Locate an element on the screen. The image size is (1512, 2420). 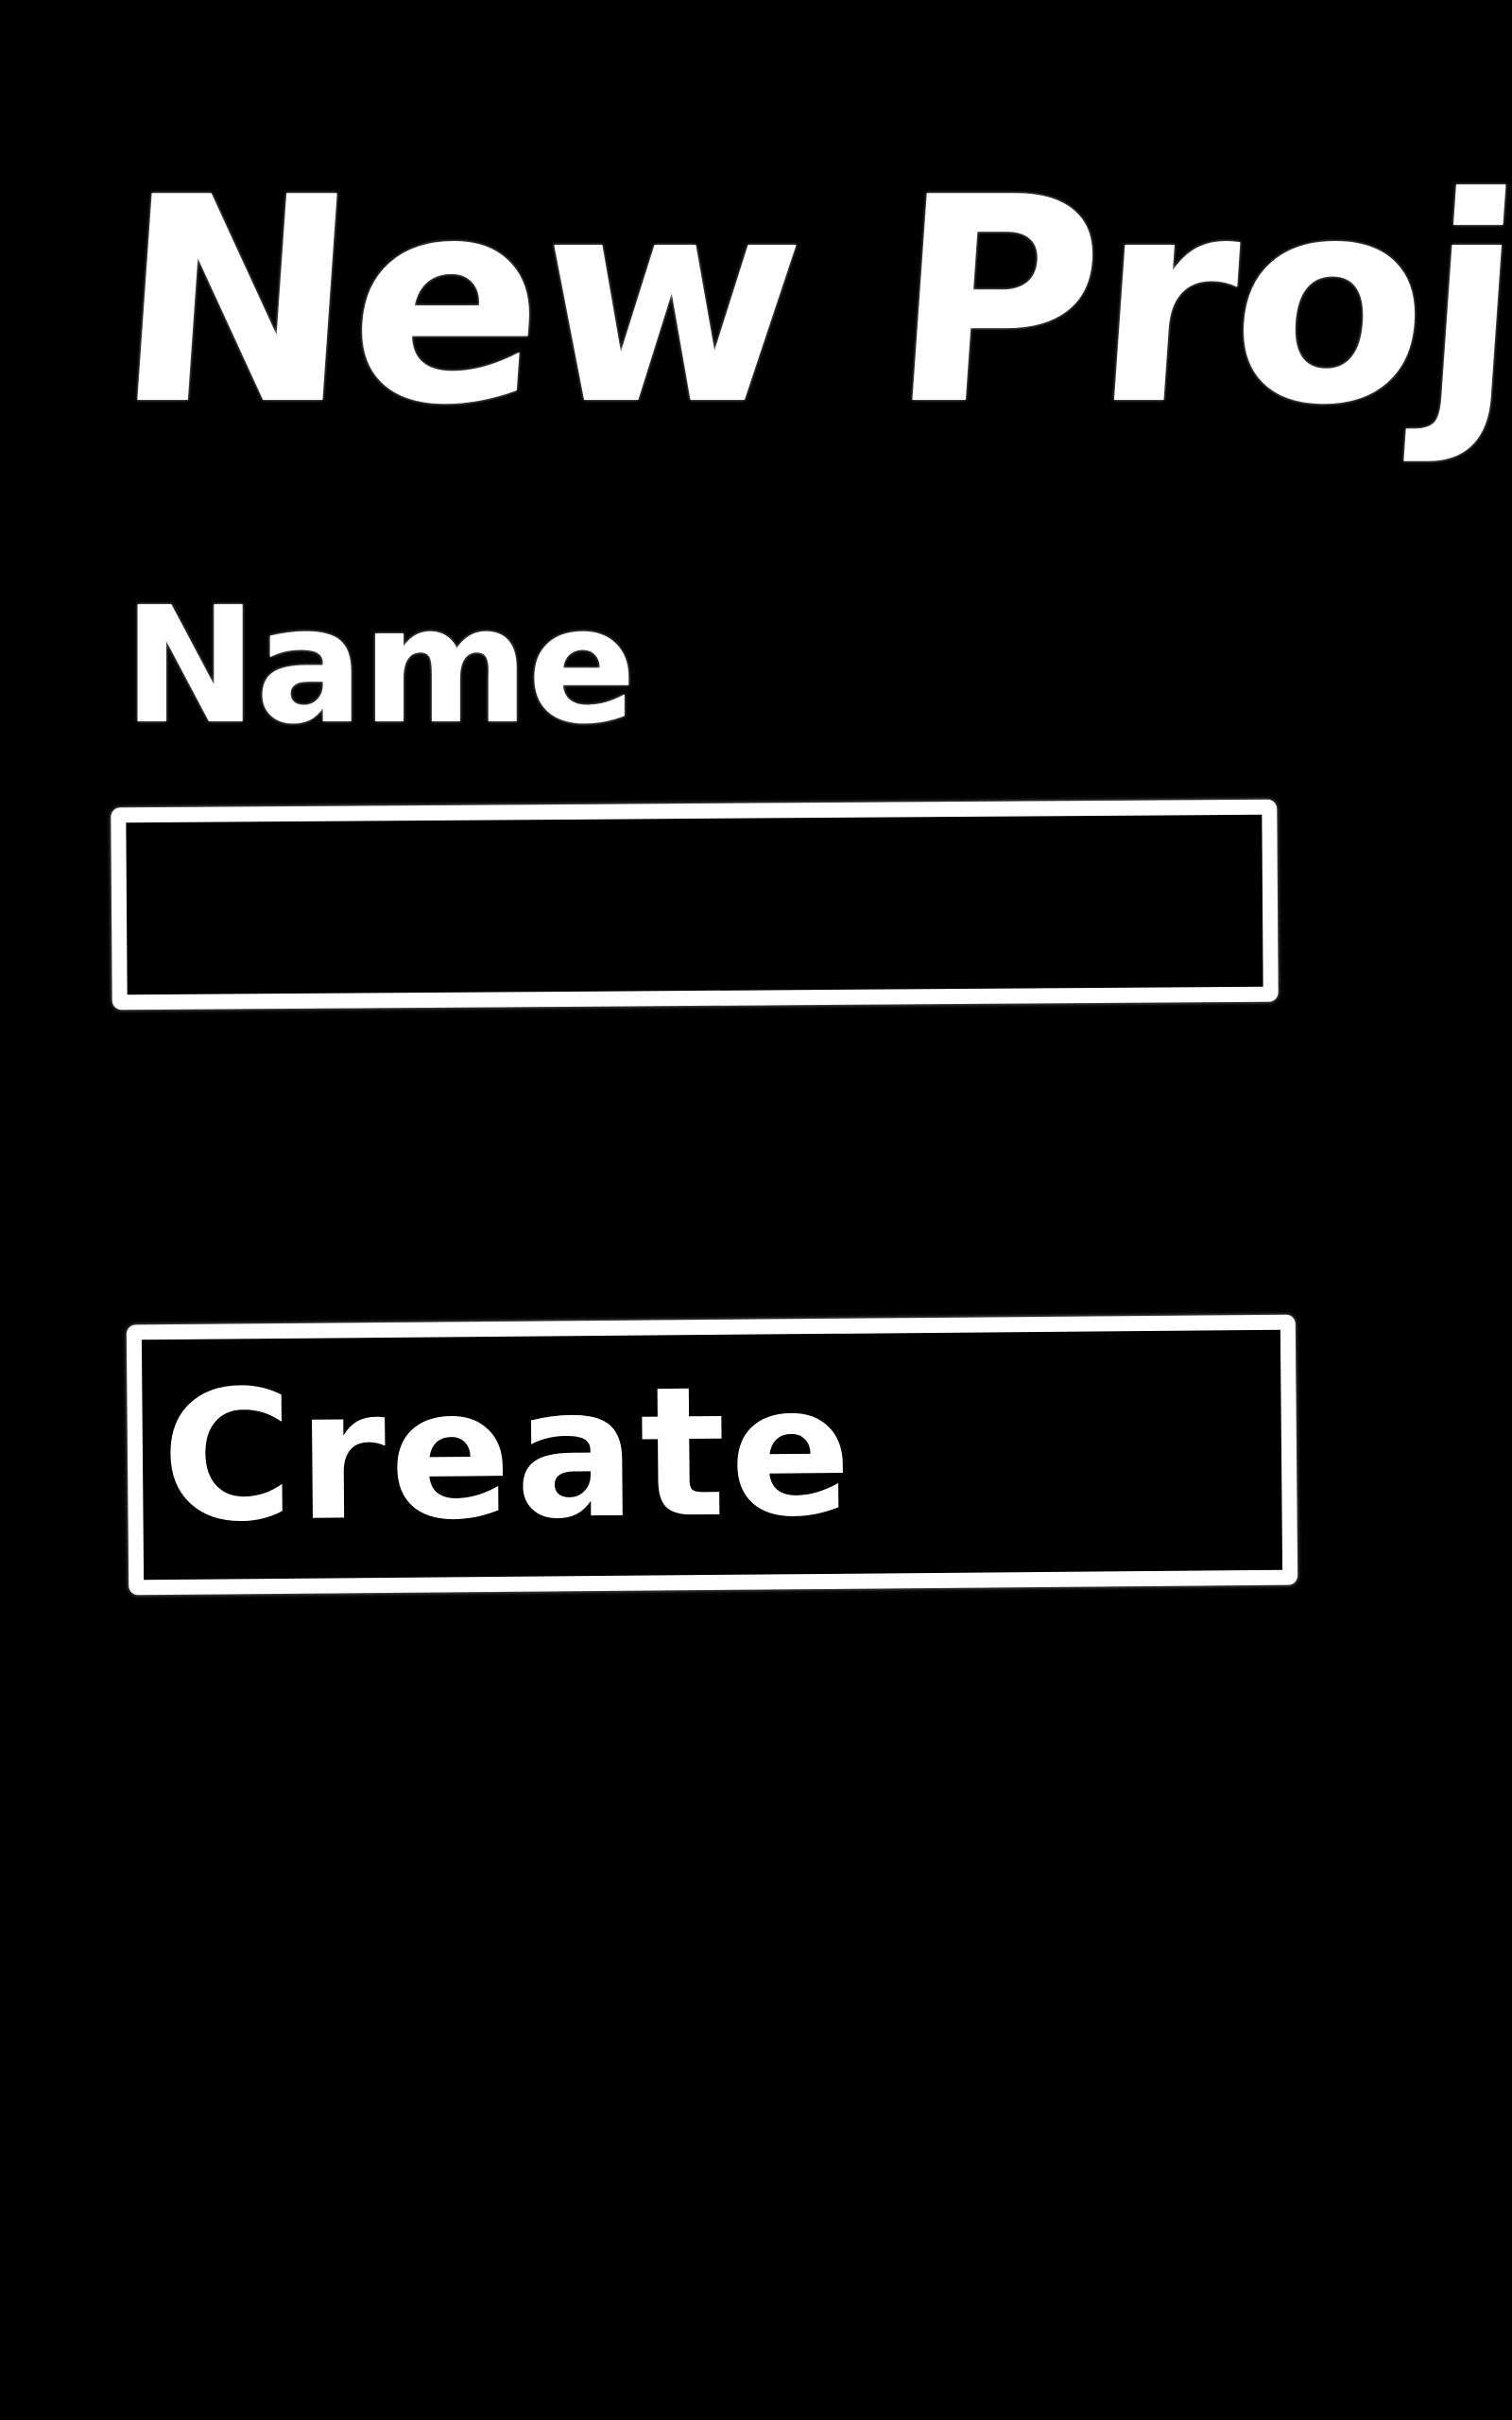
name-input is located at coordinates (695, 905).